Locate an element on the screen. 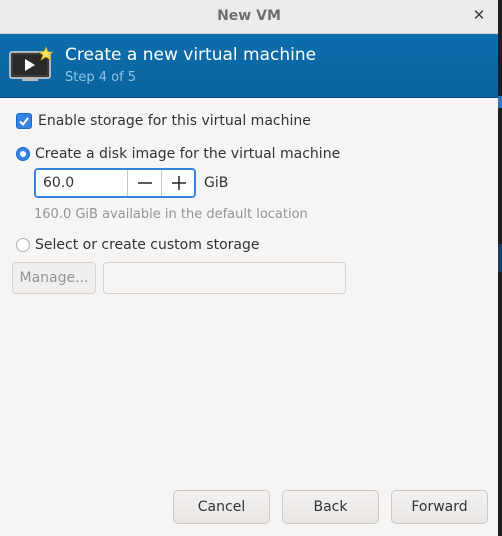  close-icon: ✕ is located at coordinates (479, 15).